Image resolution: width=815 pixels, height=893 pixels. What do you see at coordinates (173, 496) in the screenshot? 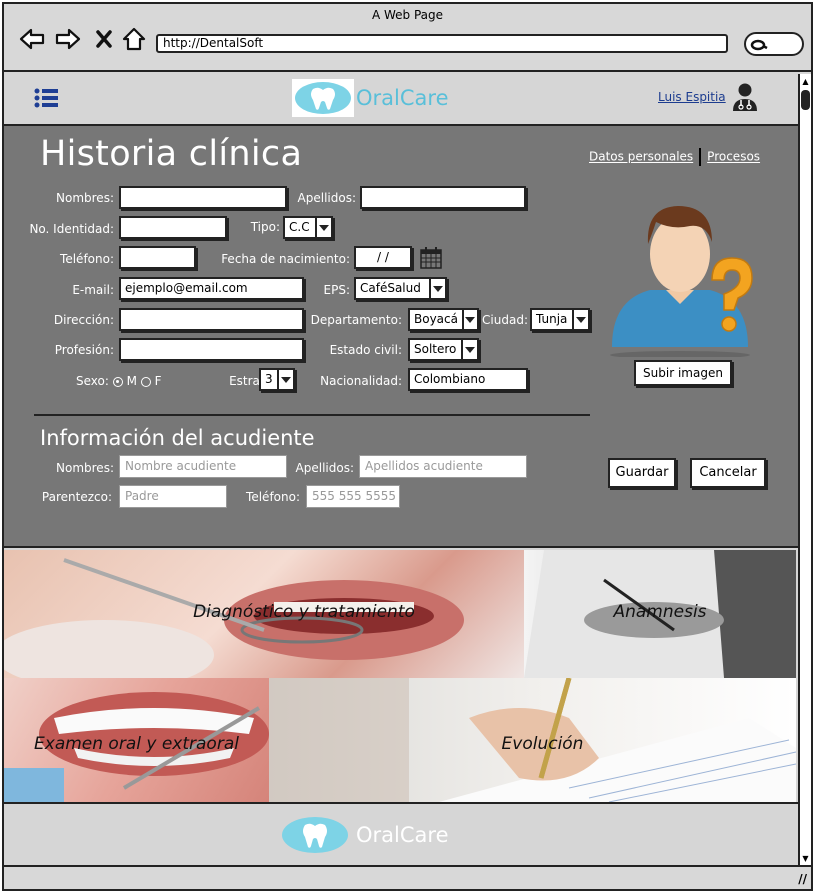
I see `parentezco-input: Padre` at bounding box center [173, 496].